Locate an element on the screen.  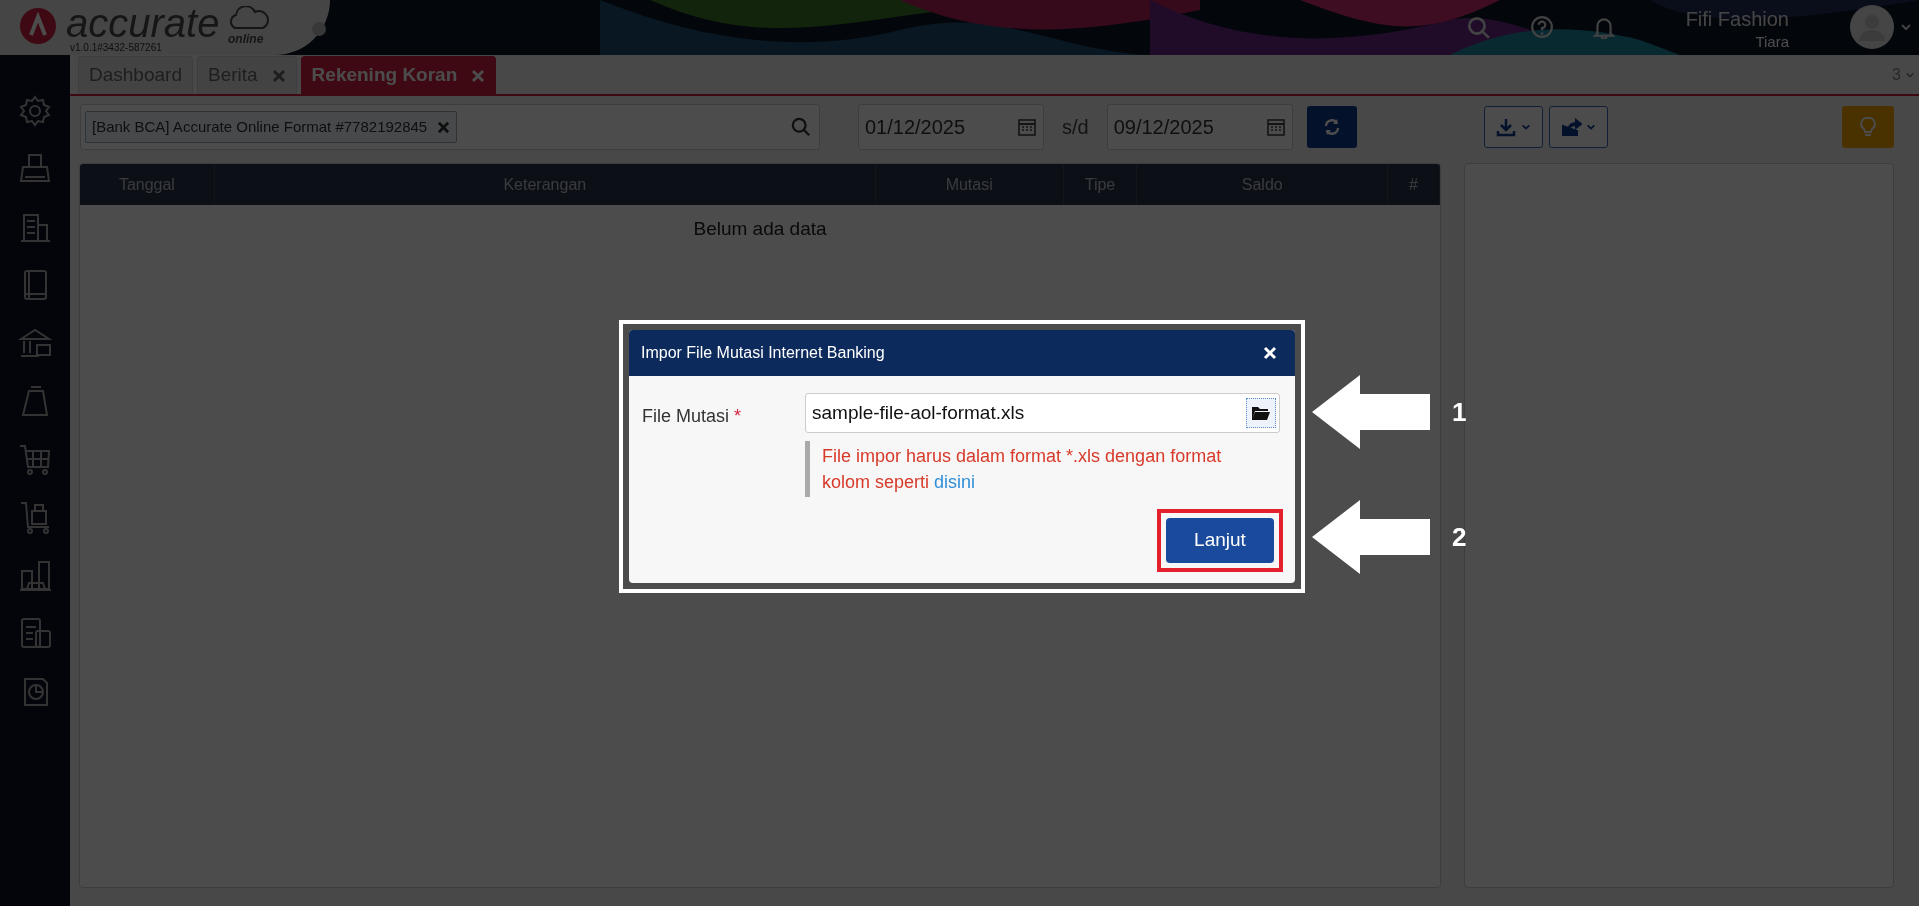
empty-state-text: Belum ada data is located at coordinates (760, 229).